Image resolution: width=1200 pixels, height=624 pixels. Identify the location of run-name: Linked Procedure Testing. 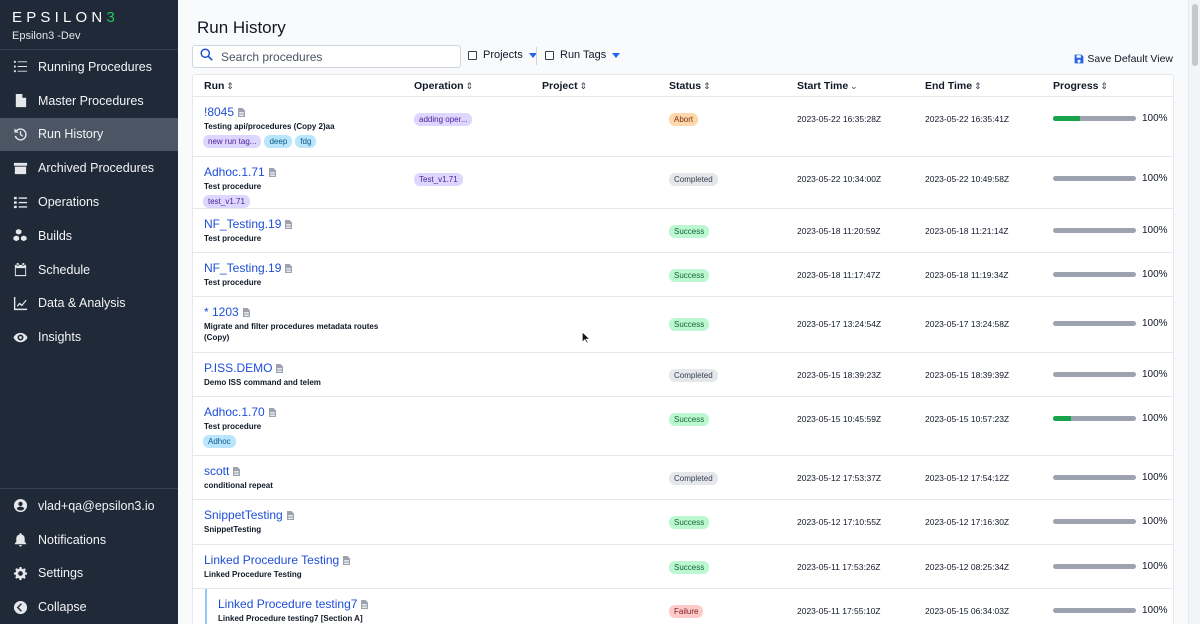
(272, 560).